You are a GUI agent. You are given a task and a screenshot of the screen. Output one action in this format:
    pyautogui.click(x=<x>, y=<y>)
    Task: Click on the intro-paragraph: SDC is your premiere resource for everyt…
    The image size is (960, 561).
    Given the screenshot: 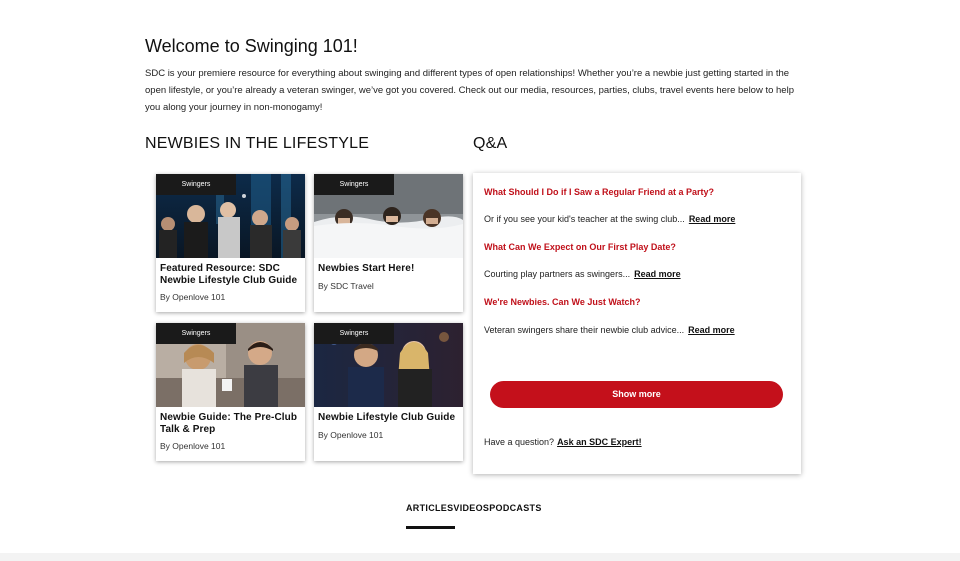 What is the action you would take?
    pyautogui.click(x=469, y=90)
    